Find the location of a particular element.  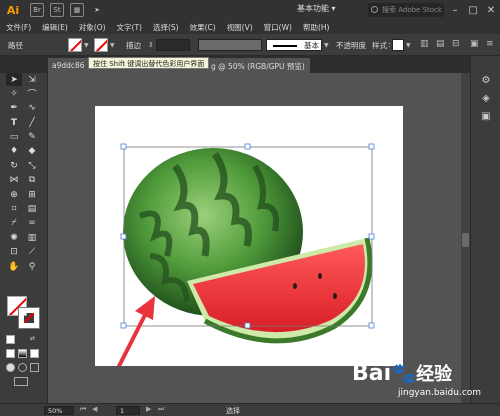

slice-tool-icon: ⟋ is located at coordinates (32, 252).